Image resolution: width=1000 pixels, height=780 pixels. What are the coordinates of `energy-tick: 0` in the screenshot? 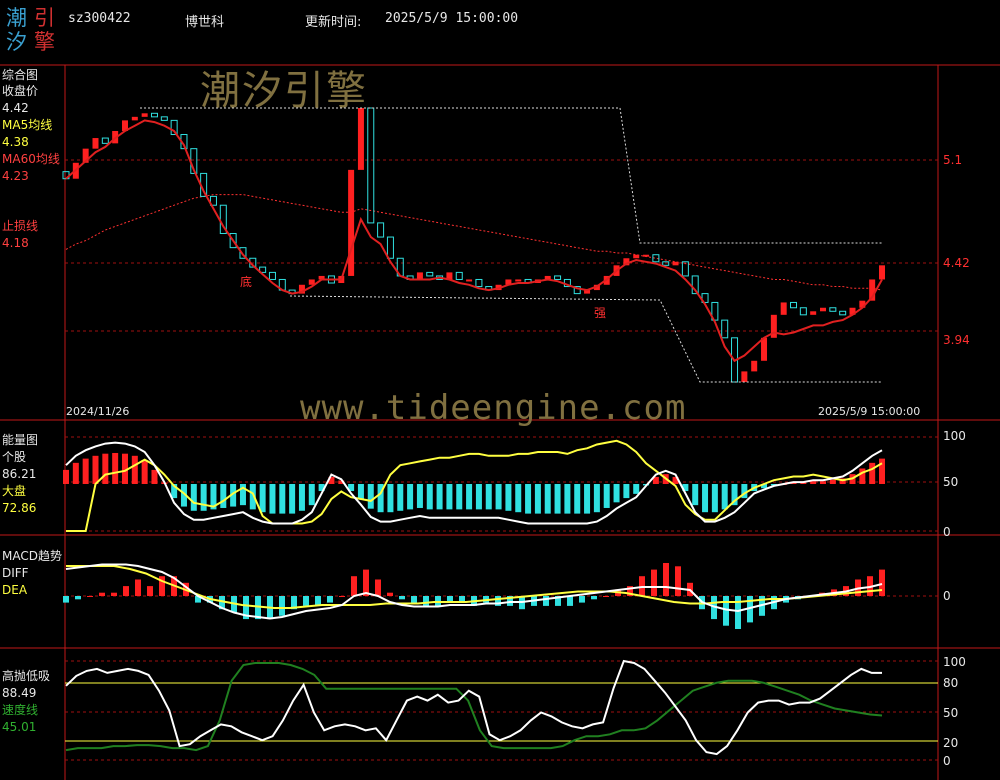 It's located at (947, 532).